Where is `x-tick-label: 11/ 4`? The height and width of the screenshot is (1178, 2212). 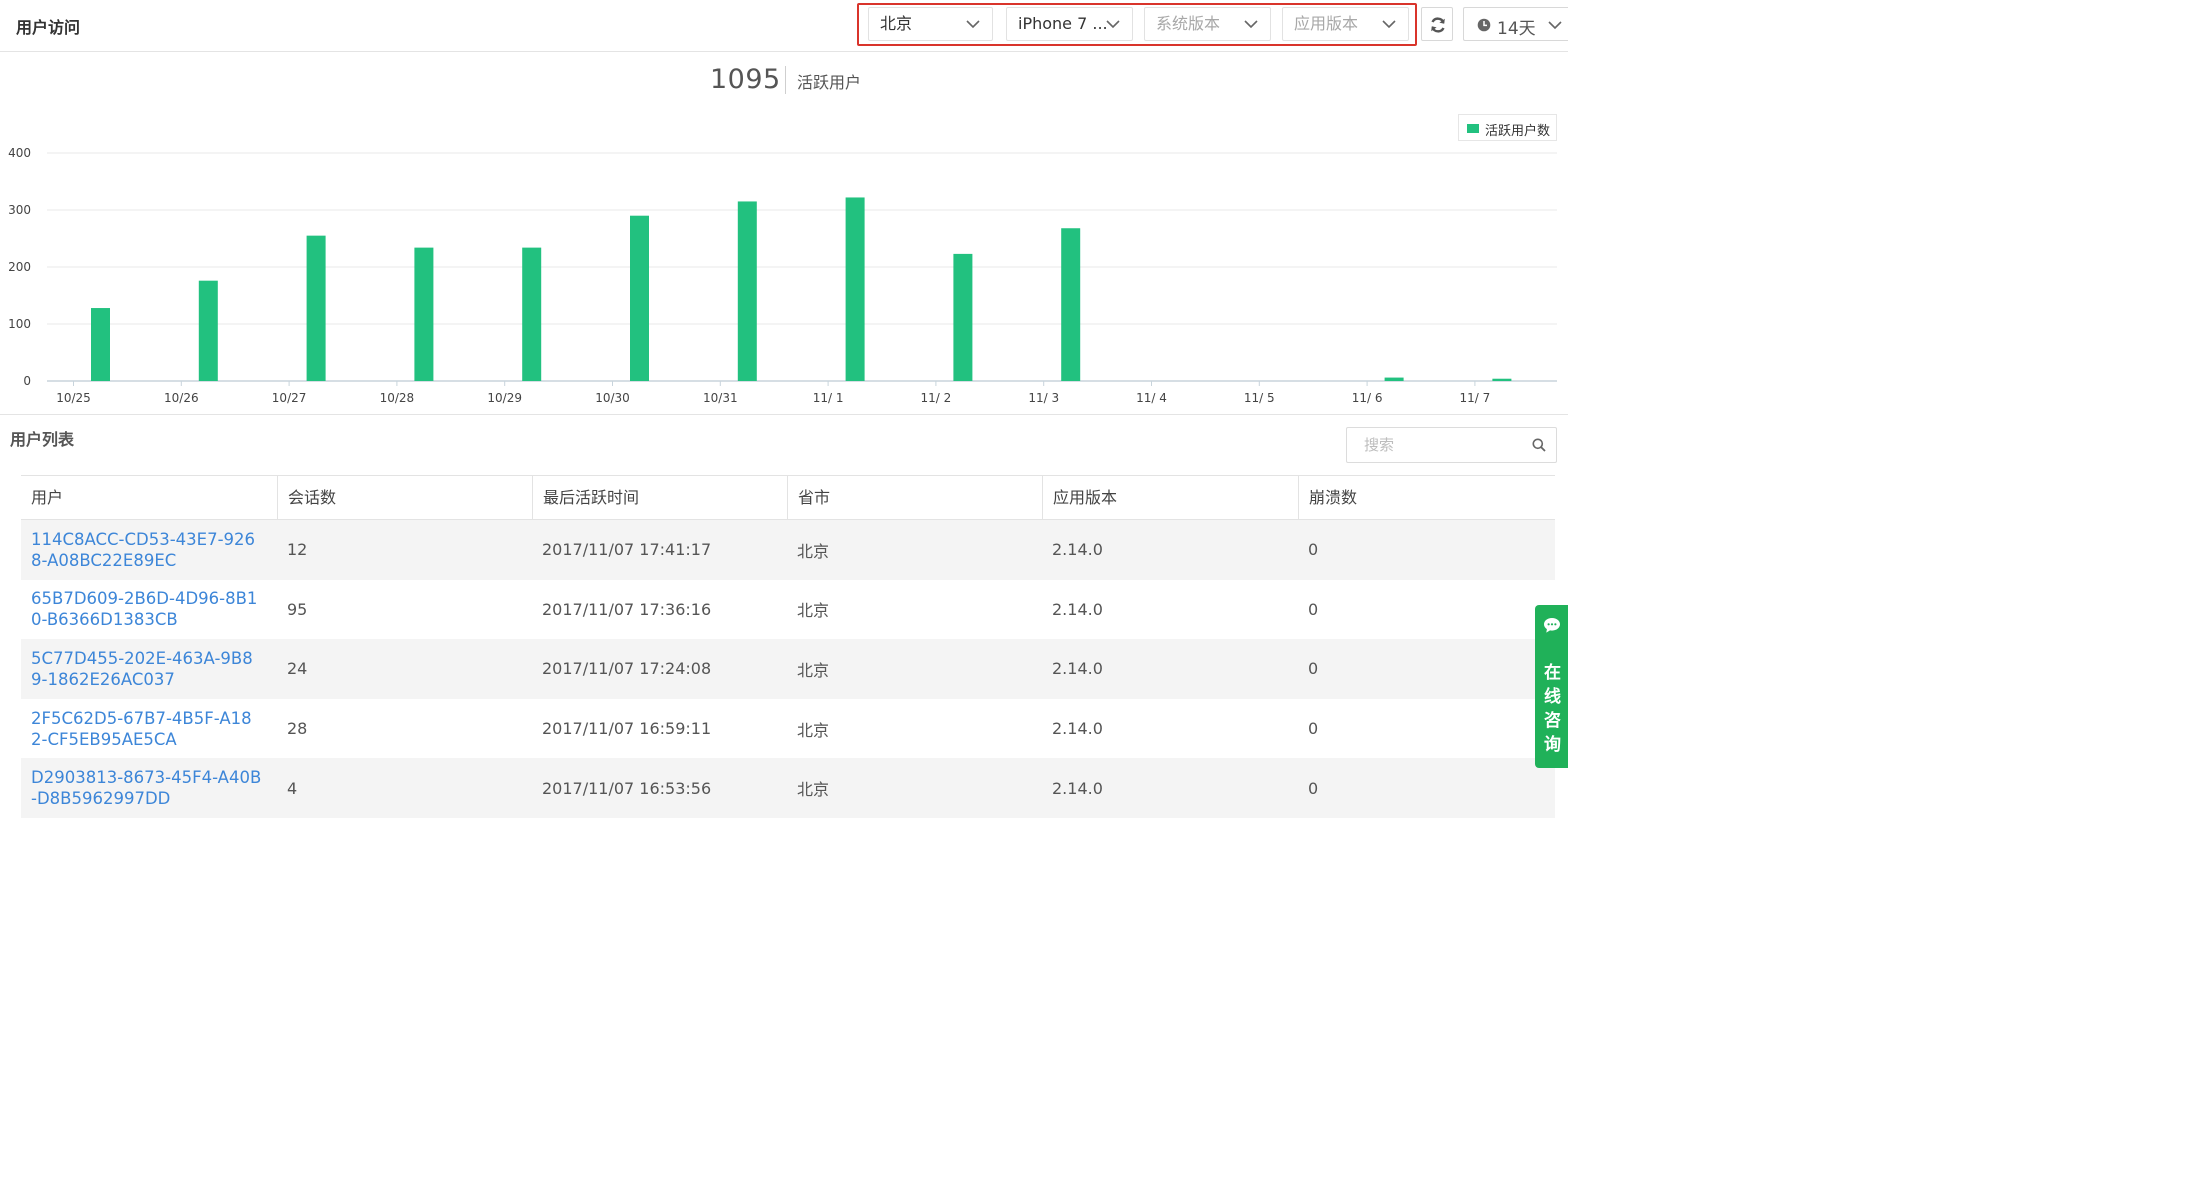 x-tick-label: 11/ 4 is located at coordinates (1151, 398).